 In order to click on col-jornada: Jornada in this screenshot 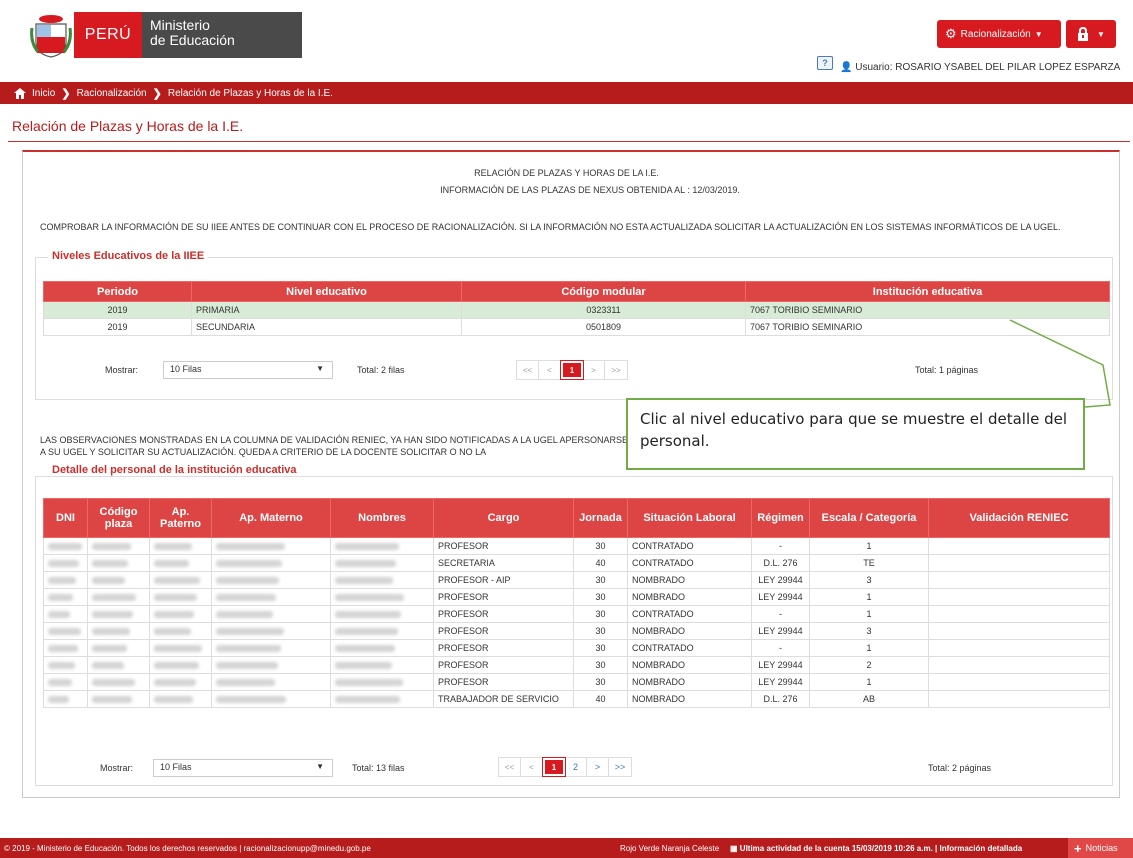, I will do `click(600, 518)`.